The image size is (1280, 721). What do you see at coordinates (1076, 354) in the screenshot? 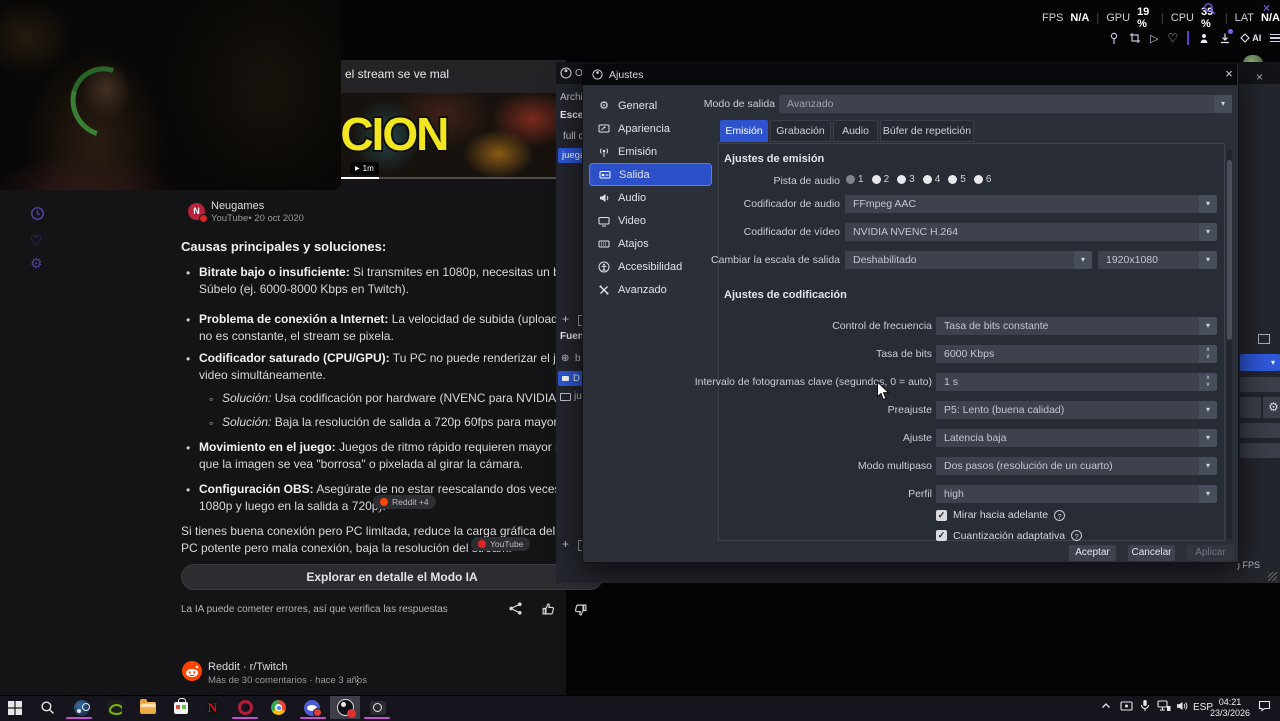
I see `bitrate-spinner: 6000 Kbps ∧ ∨` at bounding box center [1076, 354].